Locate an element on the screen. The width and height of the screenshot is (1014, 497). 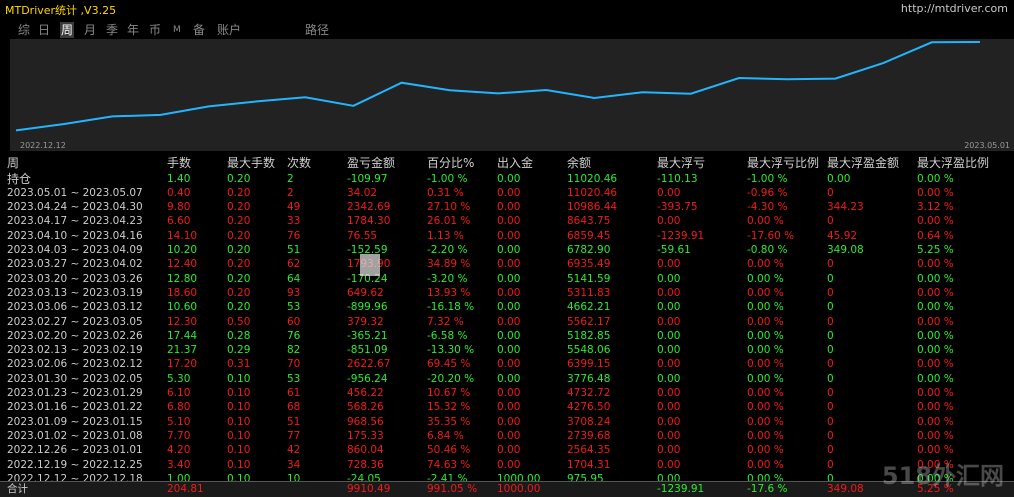
tab-4: 季 is located at coordinates (112, 30).